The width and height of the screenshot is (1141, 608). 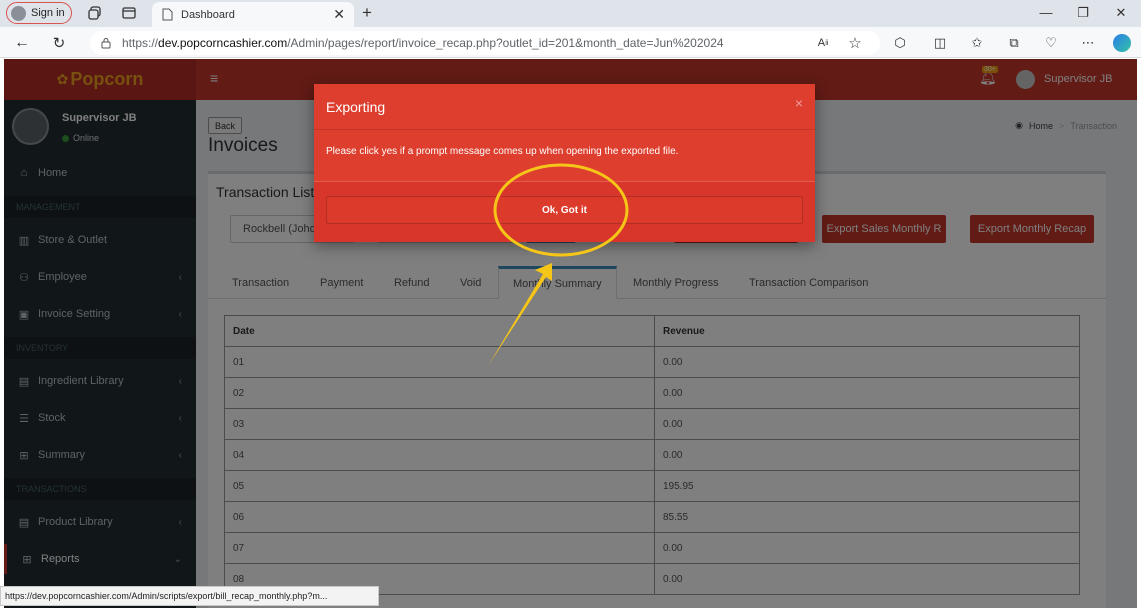 What do you see at coordinates (1083, 13) in the screenshot?
I see `restore-icon: ❐` at bounding box center [1083, 13].